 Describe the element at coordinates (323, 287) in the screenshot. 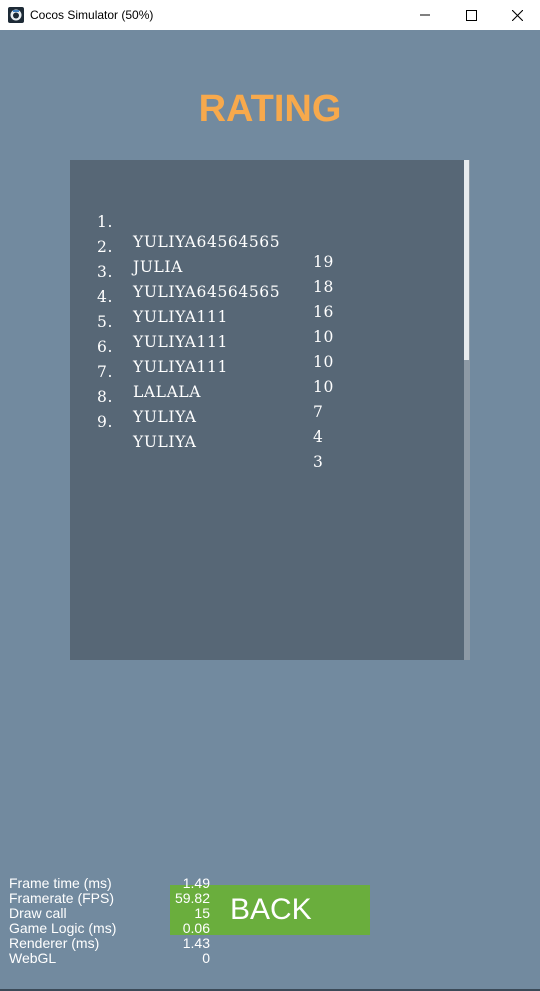

I see `rating-score: 18` at that location.